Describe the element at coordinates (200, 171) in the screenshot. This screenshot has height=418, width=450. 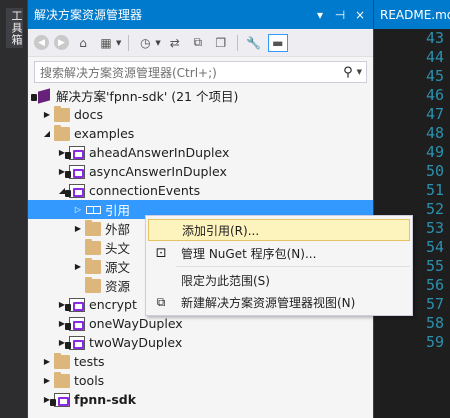
I see `tree-item-asyncAnswerInDuplex: ▶ asyncAnswerInDuplex` at that location.